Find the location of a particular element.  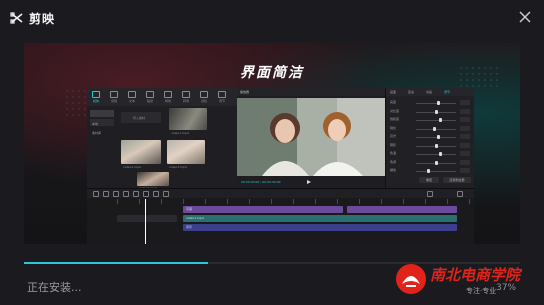

player-controls: 00:00:00:00 / 00:00:30:00 is located at coordinates (311, 183).